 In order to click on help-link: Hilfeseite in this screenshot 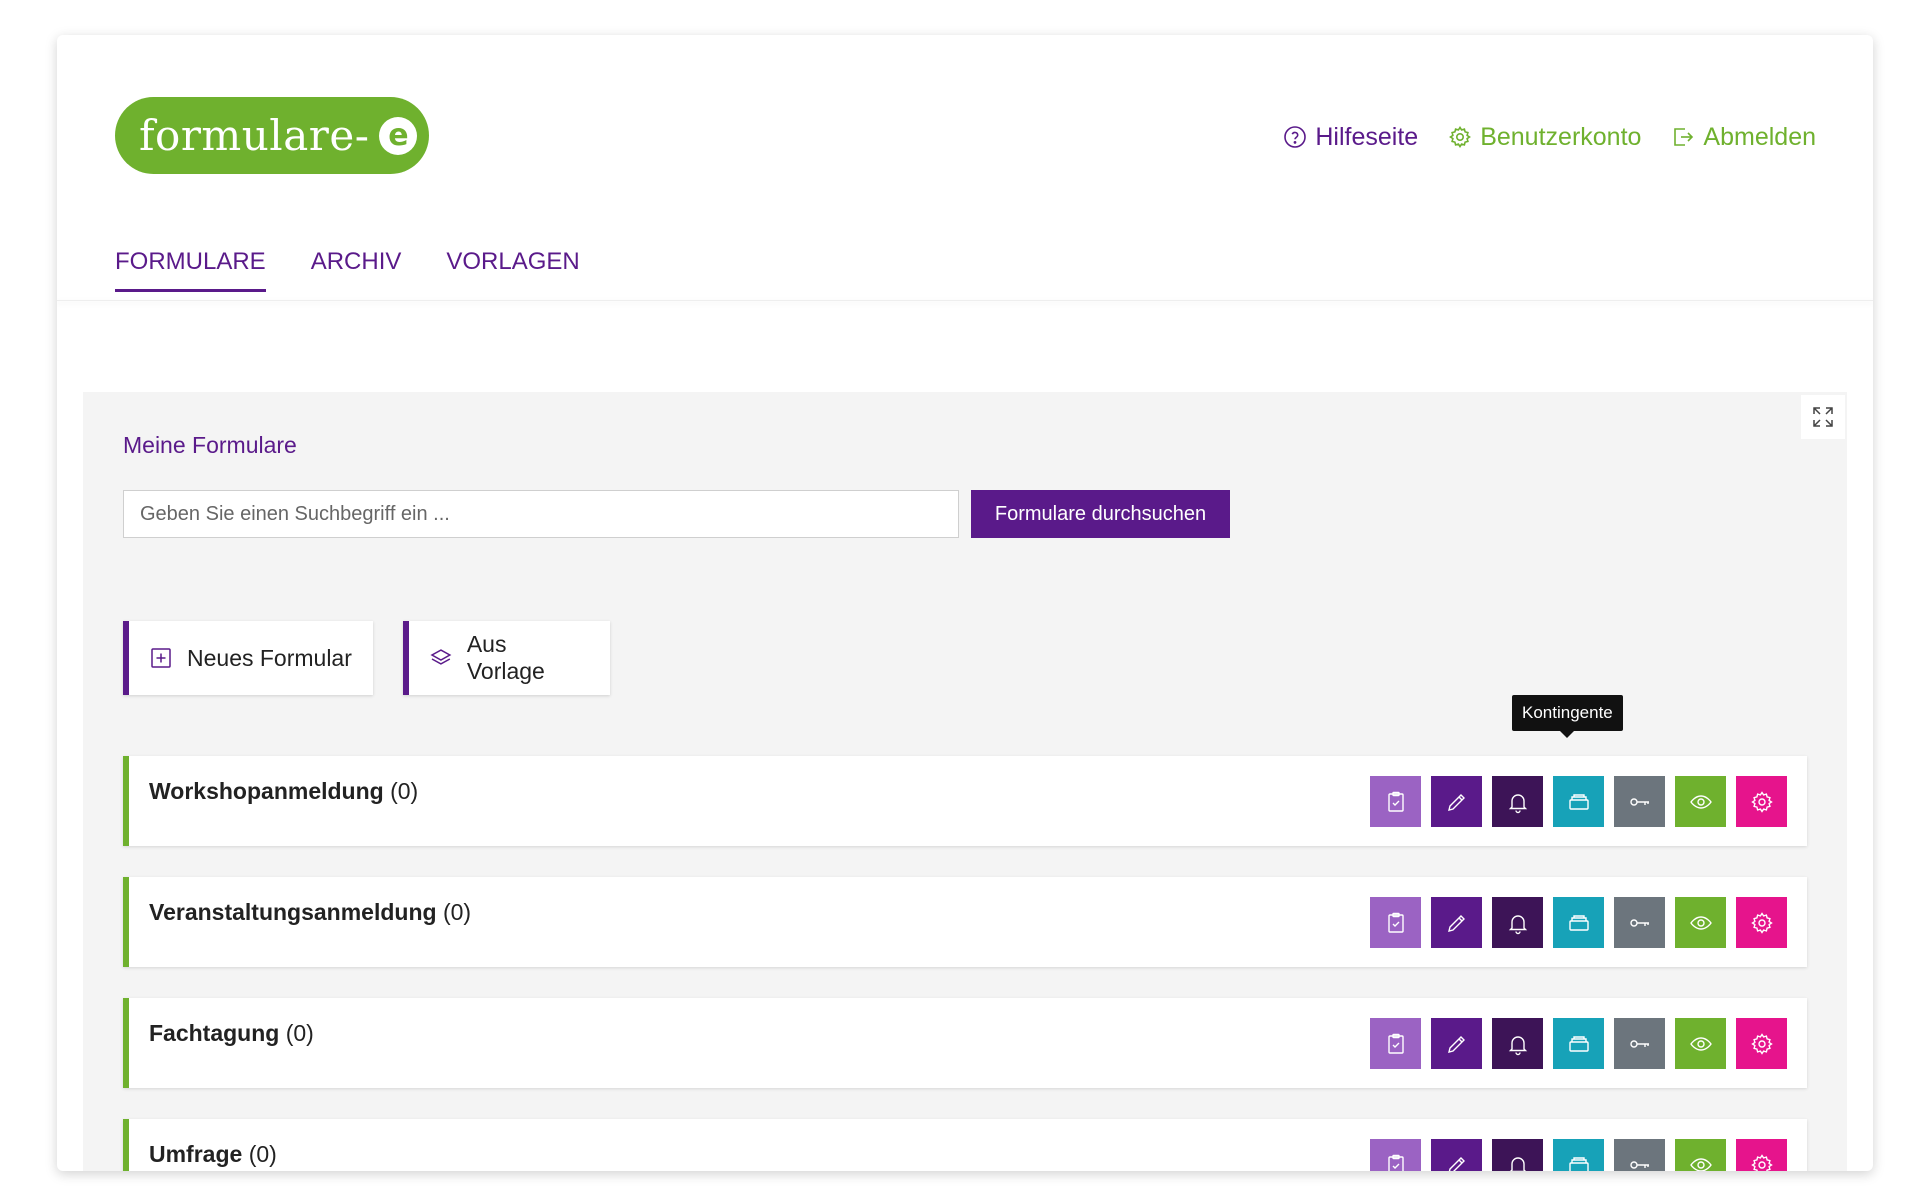, I will do `click(1350, 137)`.